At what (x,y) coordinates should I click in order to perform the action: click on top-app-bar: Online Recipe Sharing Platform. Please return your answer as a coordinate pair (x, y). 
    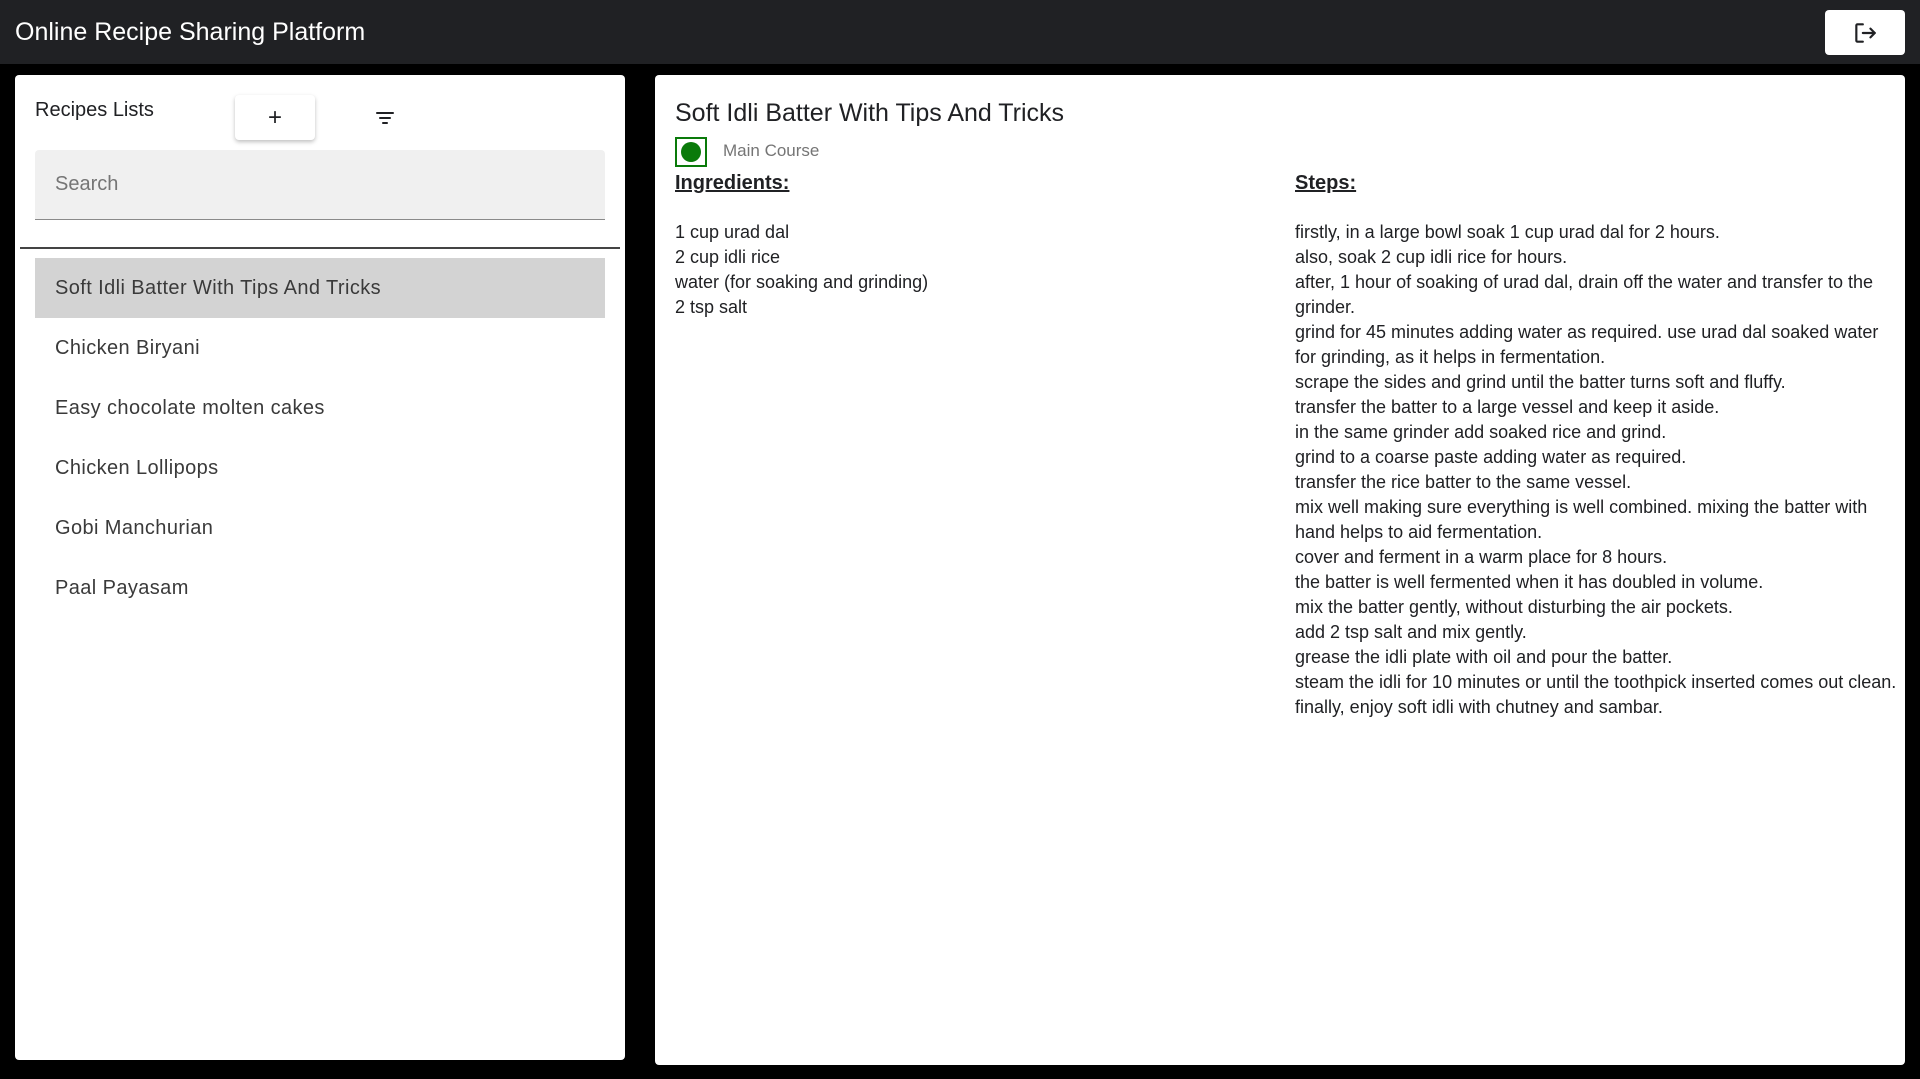
    Looking at the image, I should click on (960, 32).